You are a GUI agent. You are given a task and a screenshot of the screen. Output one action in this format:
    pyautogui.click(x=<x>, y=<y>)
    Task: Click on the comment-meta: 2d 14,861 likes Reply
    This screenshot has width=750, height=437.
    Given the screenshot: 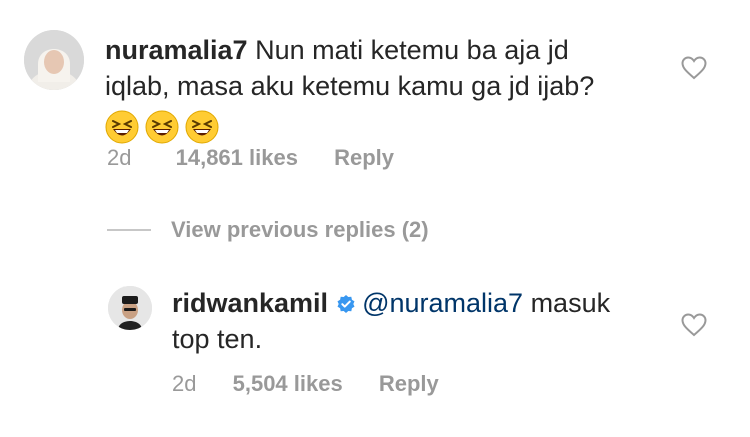 What is the action you would take?
    pyautogui.click(x=250, y=158)
    